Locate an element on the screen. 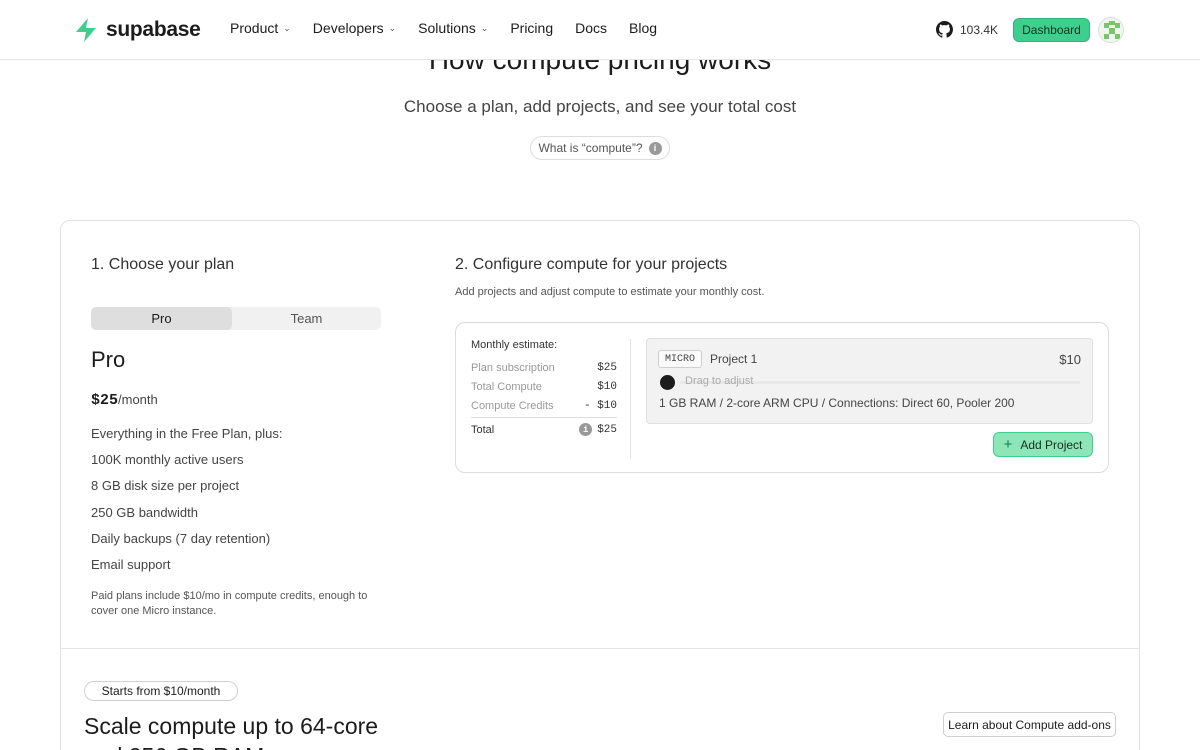 This screenshot has height=750, width=1200. configure-heading: 2. Configure compute for your projects is located at coordinates (591, 264).